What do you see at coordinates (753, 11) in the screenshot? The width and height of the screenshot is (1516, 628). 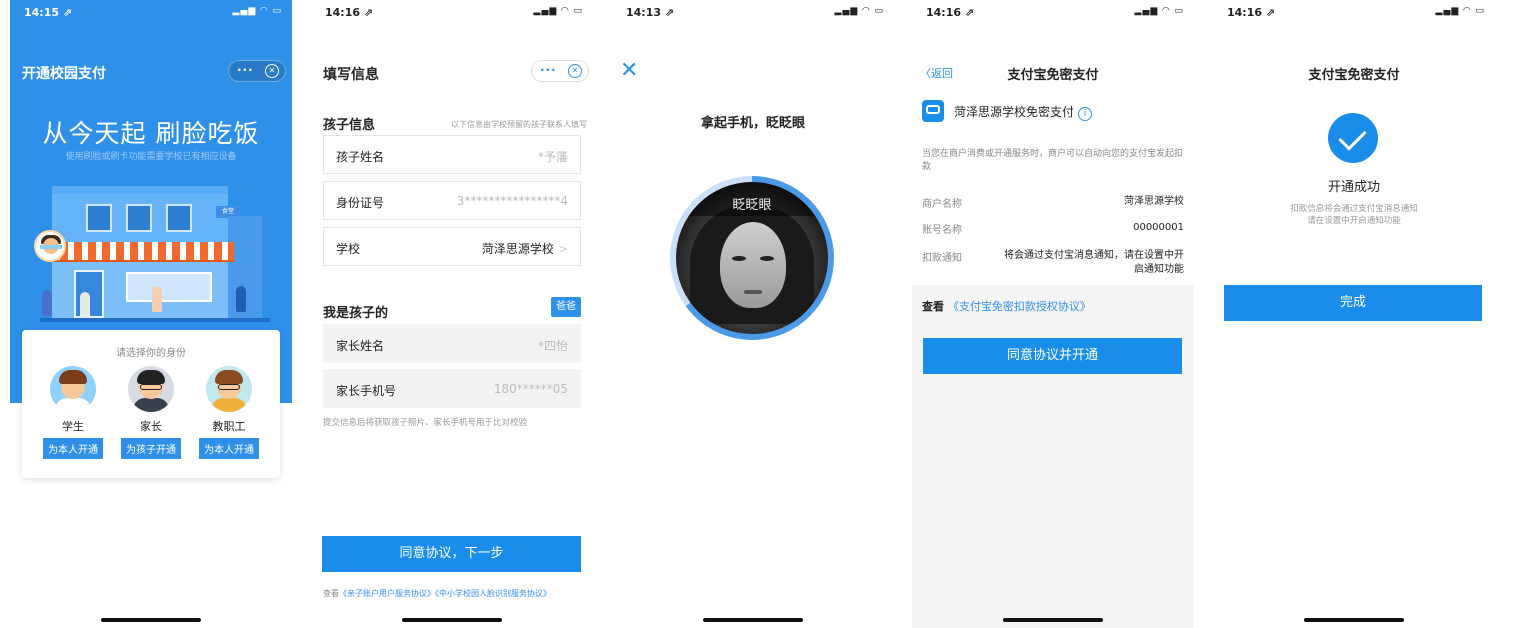 I see `status-bar: 14:13 ⇗ ▂▄▆ ◠ ▭` at bounding box center [753, 11].